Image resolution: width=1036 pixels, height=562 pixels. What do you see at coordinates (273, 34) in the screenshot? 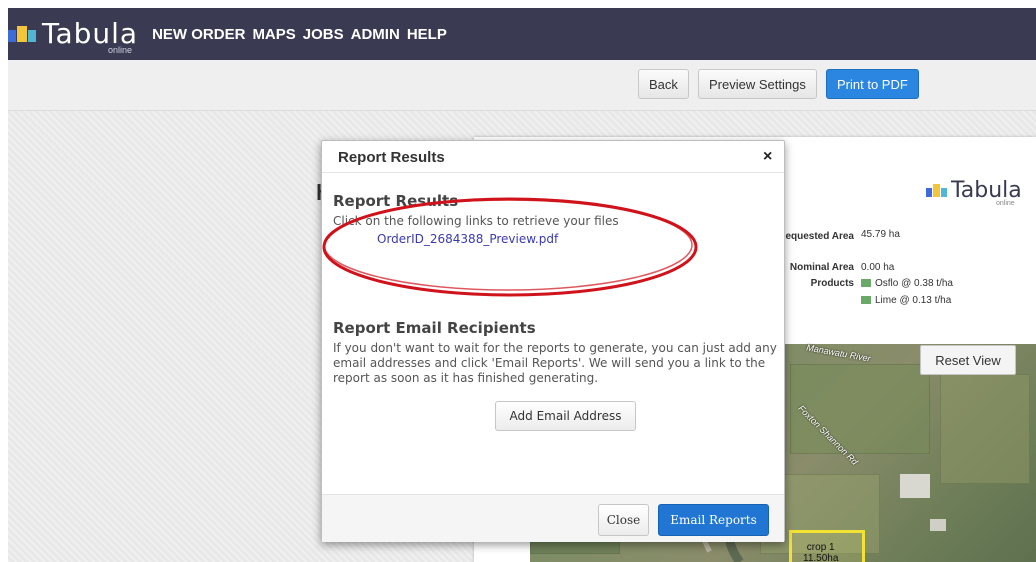
I see `nav-maps: MAPS` at bounding box center [273, 34].